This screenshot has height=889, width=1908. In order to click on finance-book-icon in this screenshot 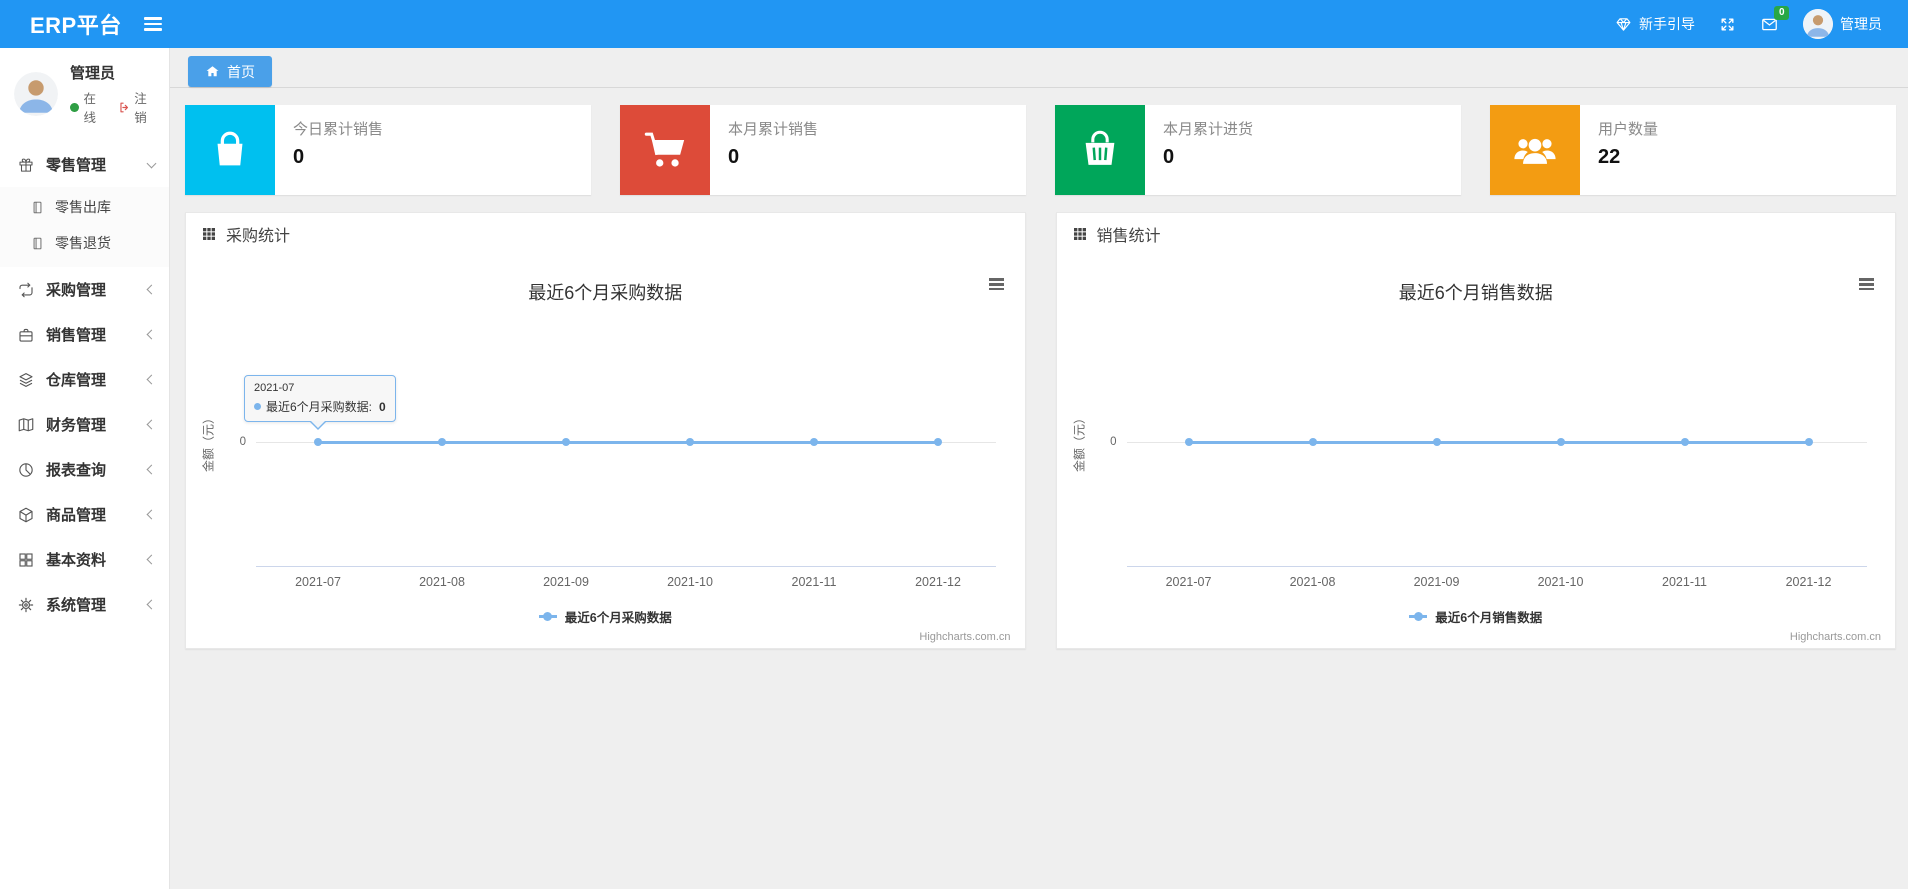, I will do `click(26, 425)`.